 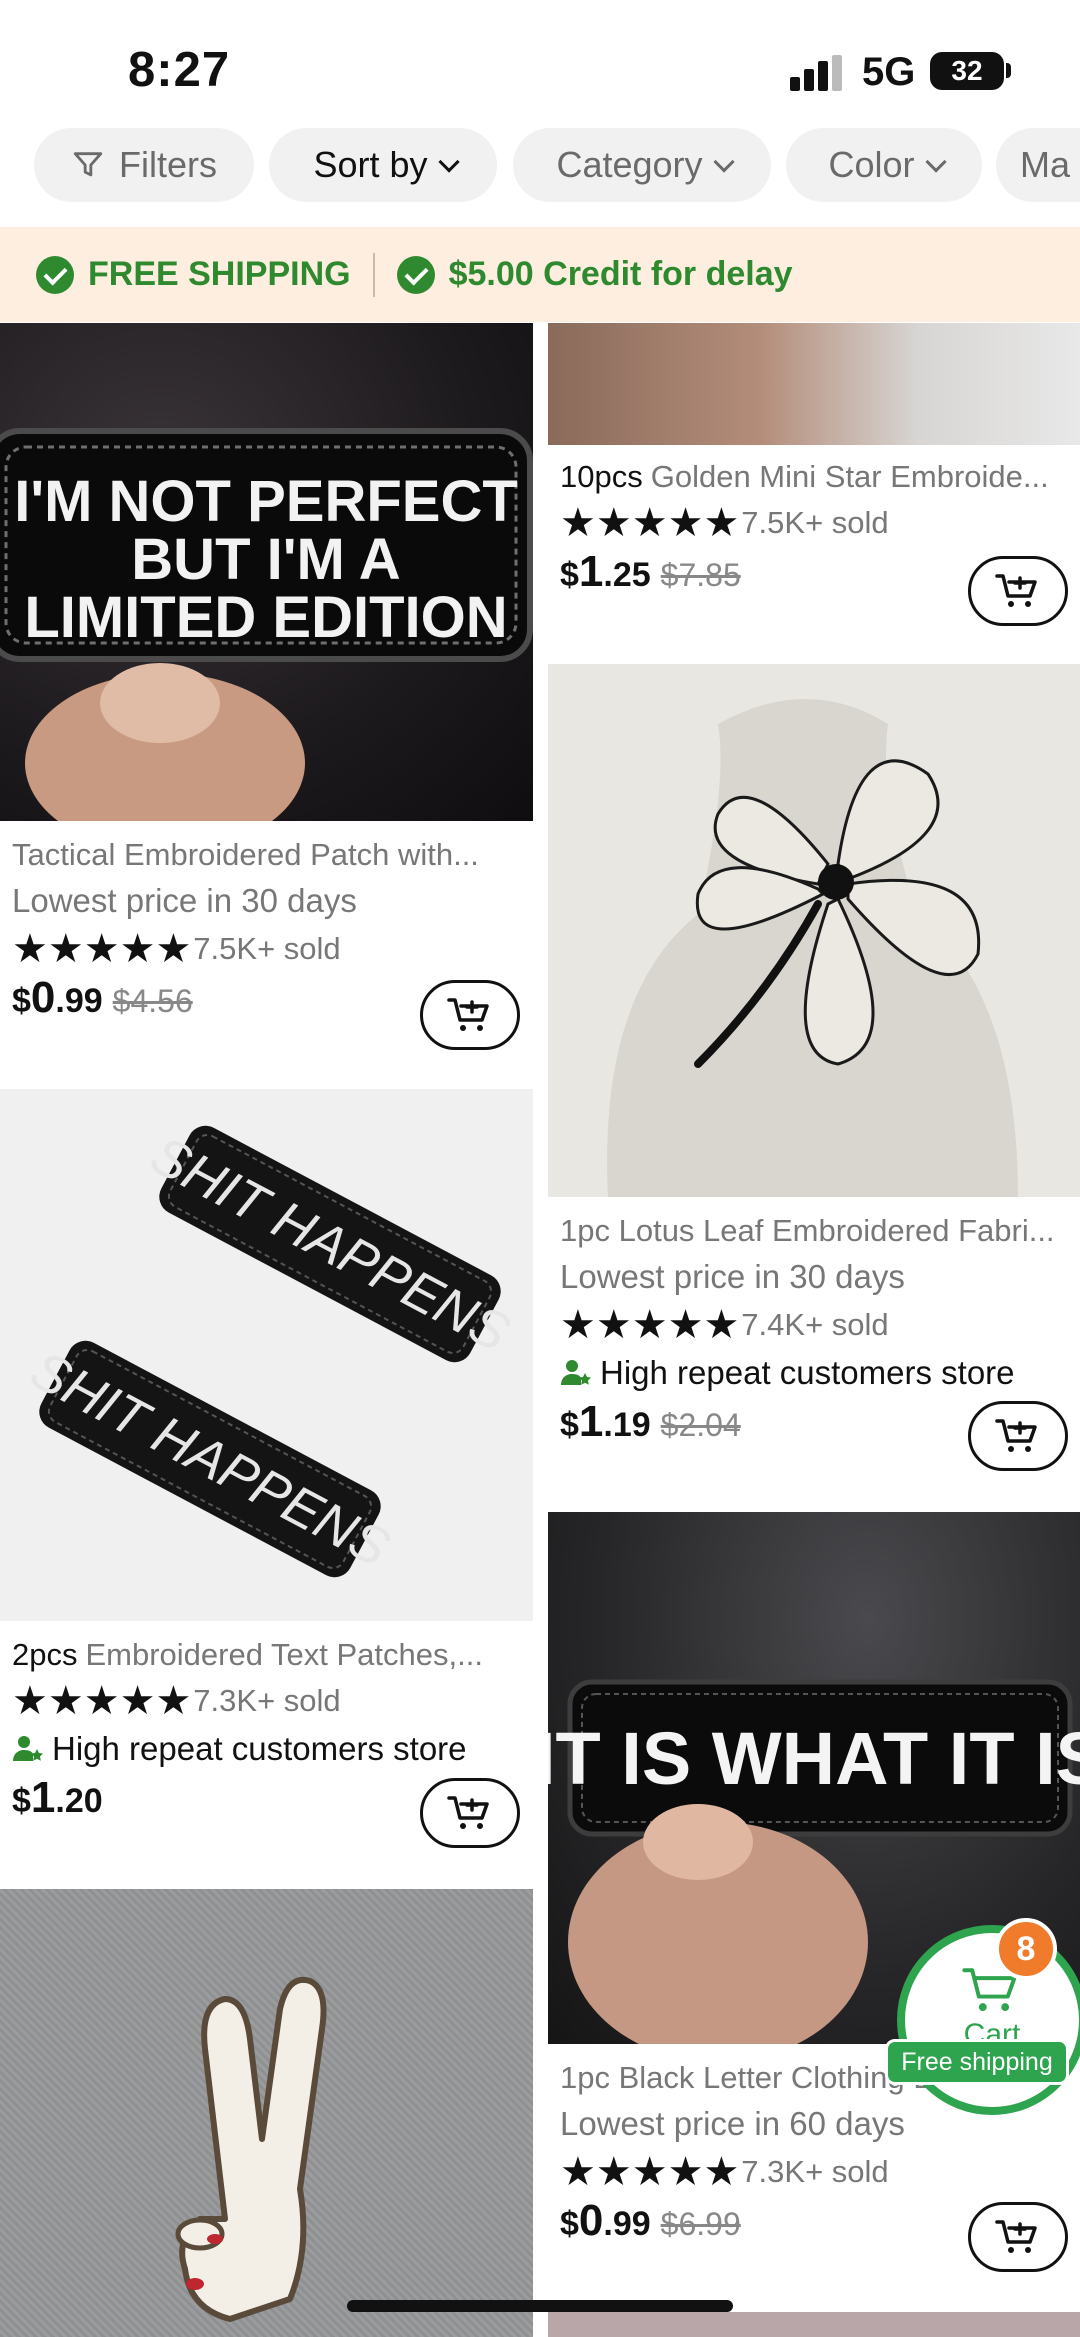 I want to click on material-button: Ma, so click(x=1038, y=165).